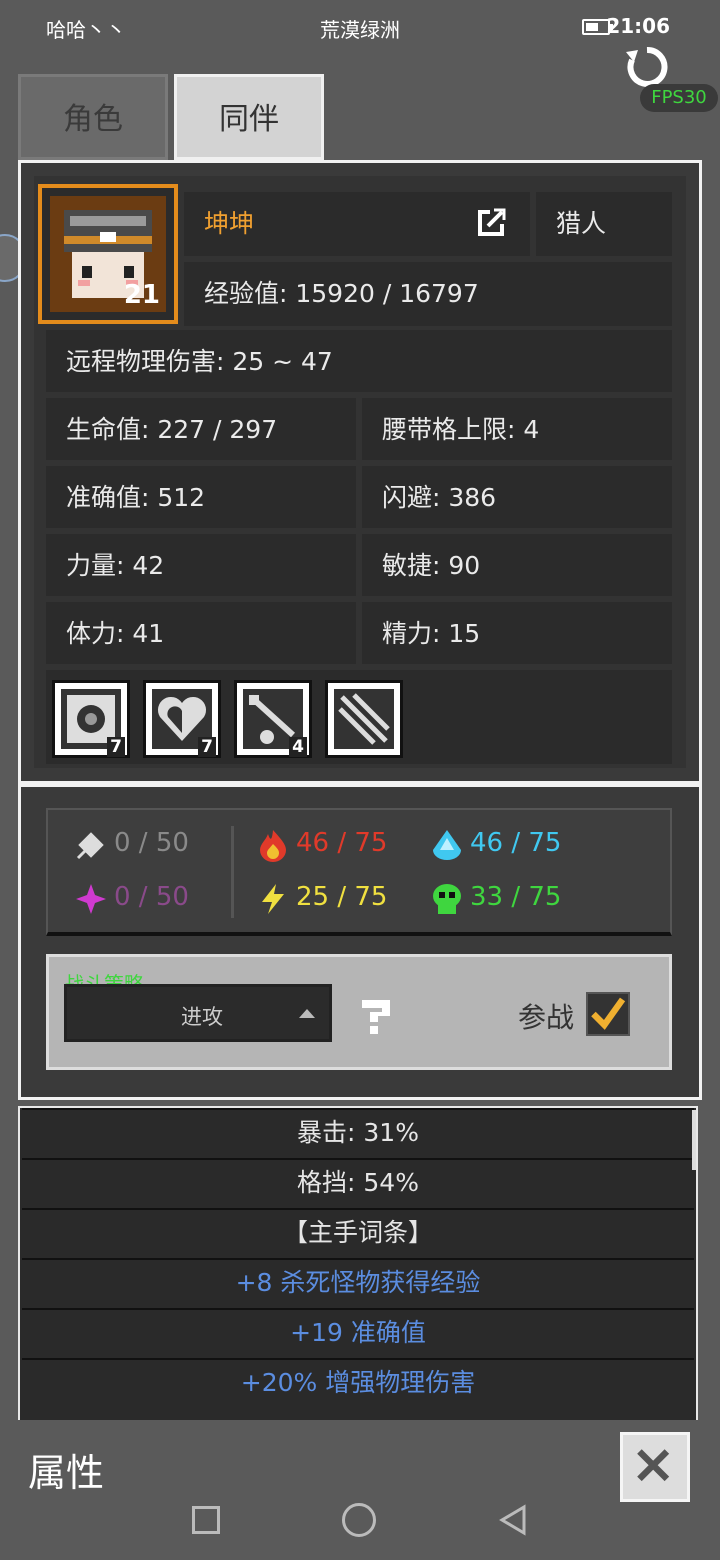 This screenshot has width=720, height=1560. Describe the element at coordinates (151, 843) in the screenshot. I see `physical-resist-value: 0 / 50` at that location.